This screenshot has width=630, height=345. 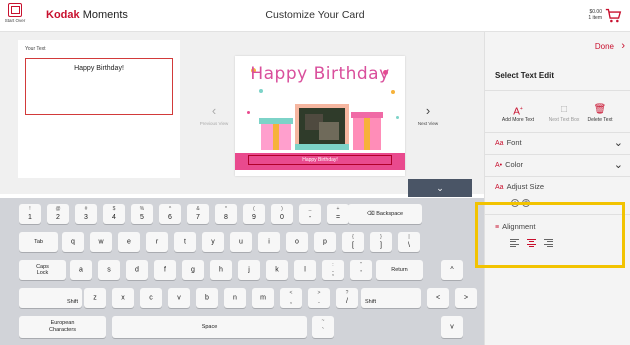 I want to click on key-top-char: >, so click(x=319, y=293).